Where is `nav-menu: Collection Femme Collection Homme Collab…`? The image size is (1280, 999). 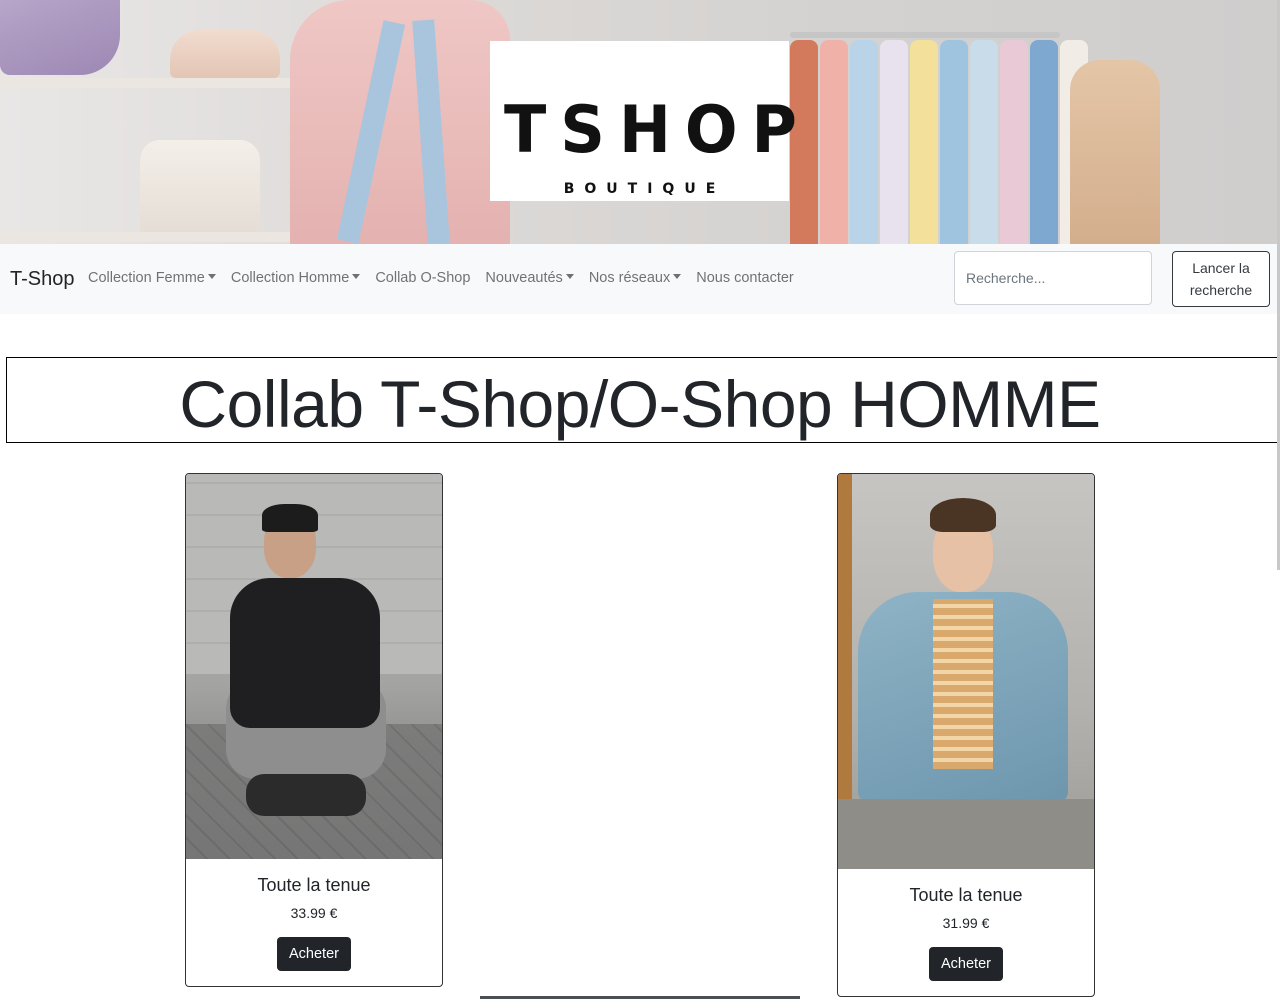
nav-menu: Collection Femme Collection Homme Collab… is located at coordinates (448, 278).